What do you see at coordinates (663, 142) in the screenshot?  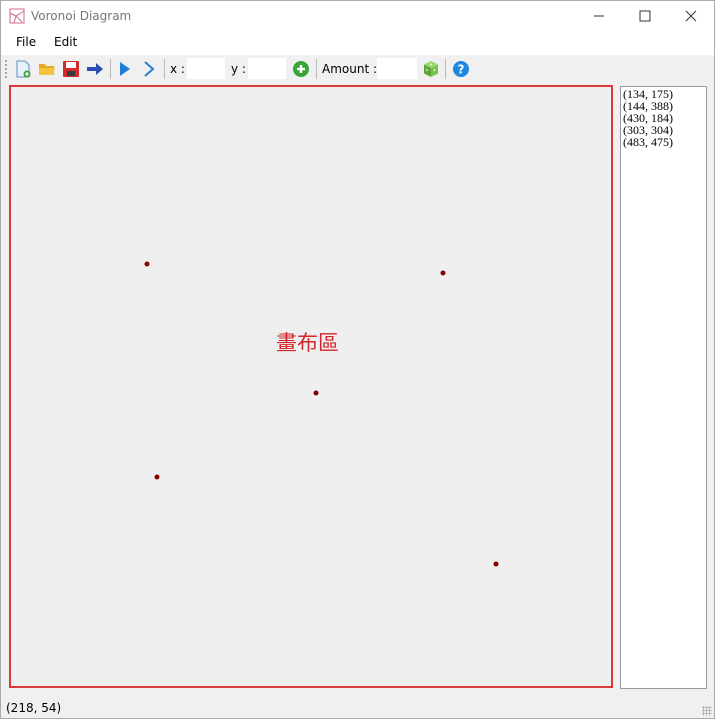 I see `list-item: (483, 475)` at bounding box center [663, 142].